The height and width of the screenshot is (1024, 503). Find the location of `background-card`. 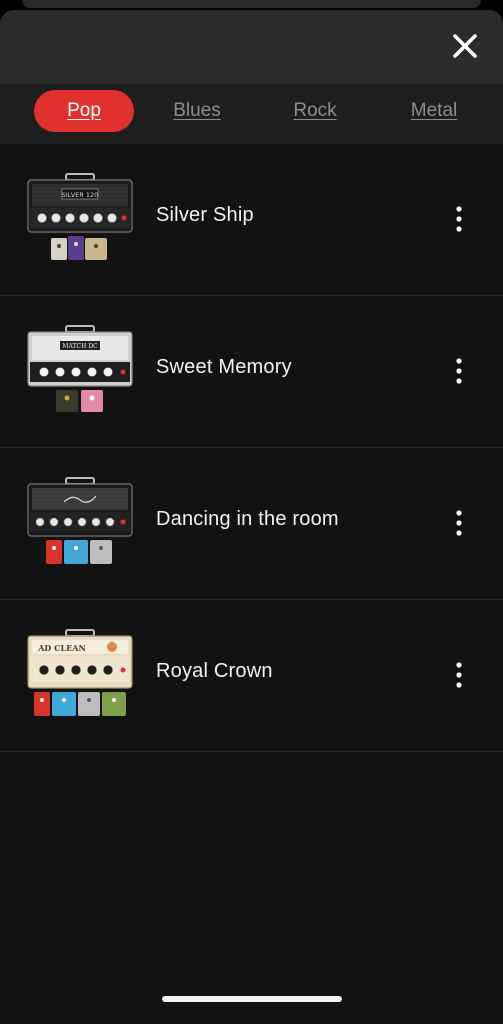

background-card is located at coordinates (251, 4).